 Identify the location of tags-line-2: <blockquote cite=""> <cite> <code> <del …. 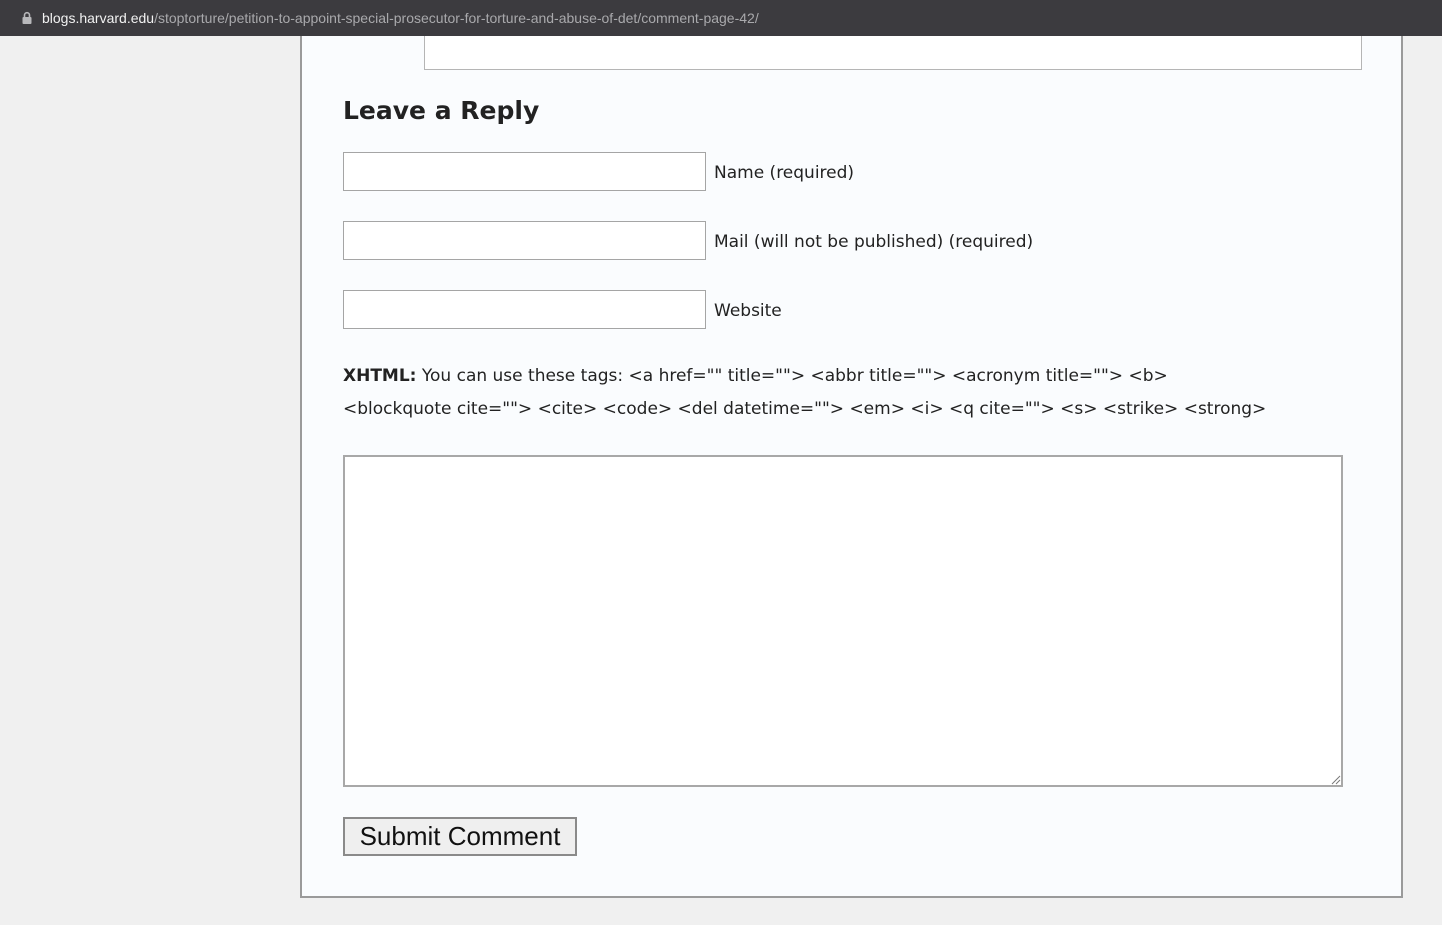
(805, 409).